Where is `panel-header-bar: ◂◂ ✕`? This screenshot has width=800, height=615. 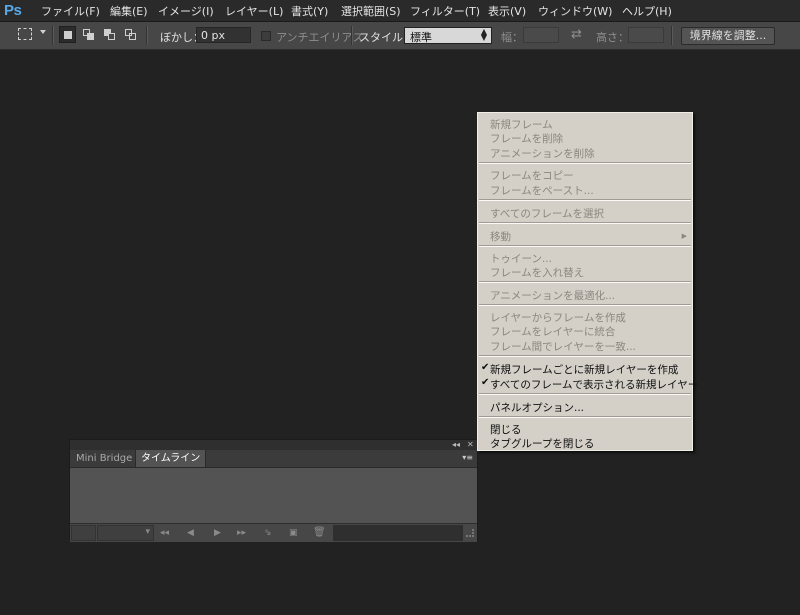
panel-header-bar: ◂◂ ✕ is located at coordinates (273, 445).